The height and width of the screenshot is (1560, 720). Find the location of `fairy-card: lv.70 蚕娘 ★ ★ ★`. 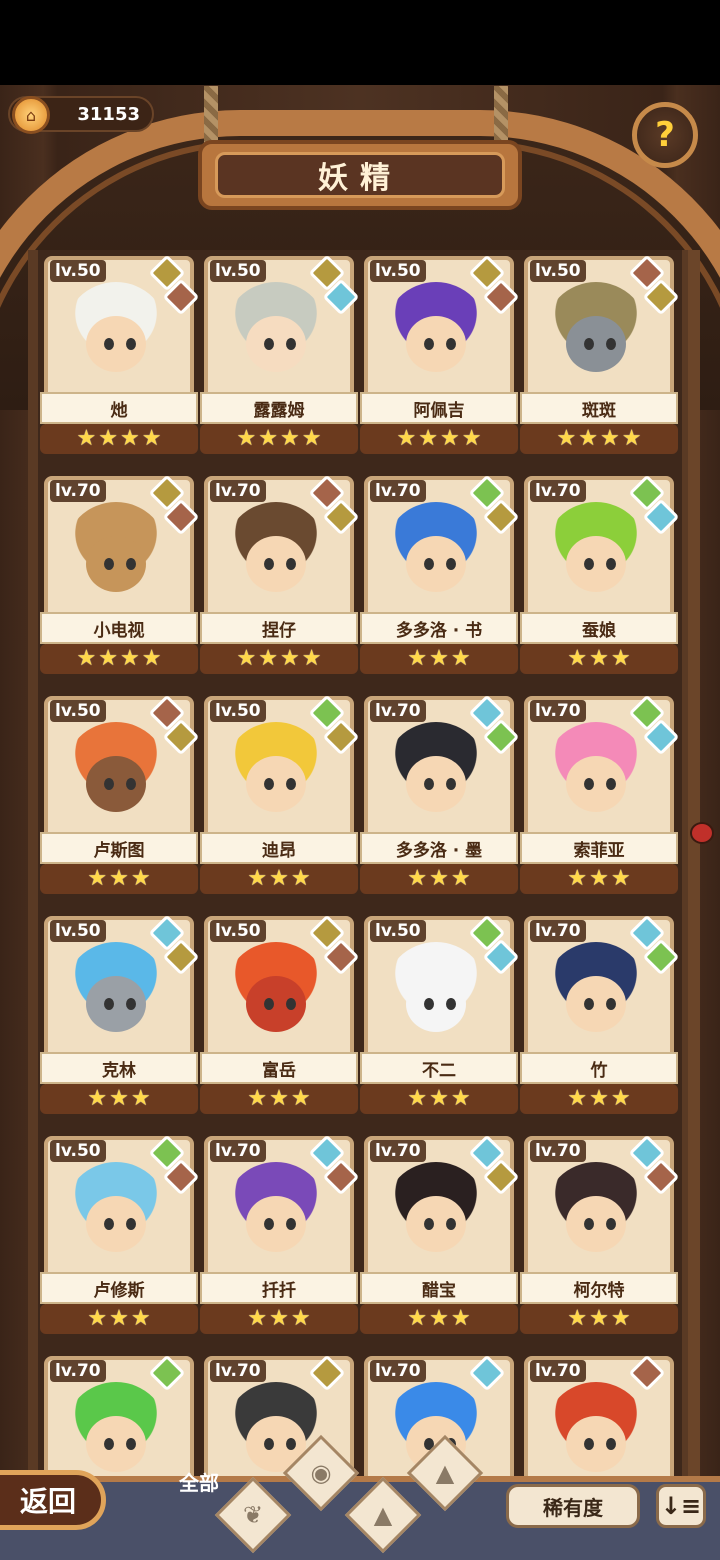

fairy-card: lv.70 蚕娘 ★ ★ ★ is located at coordinates (600, 575).